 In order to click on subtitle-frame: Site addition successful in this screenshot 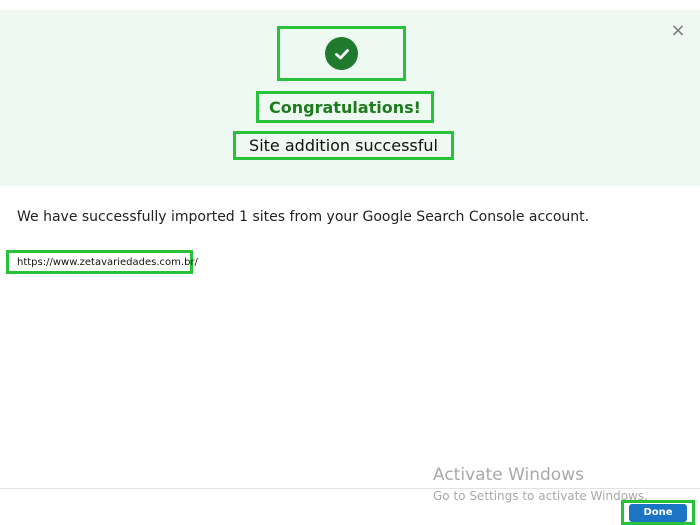, I will do `click(343, 145)`.